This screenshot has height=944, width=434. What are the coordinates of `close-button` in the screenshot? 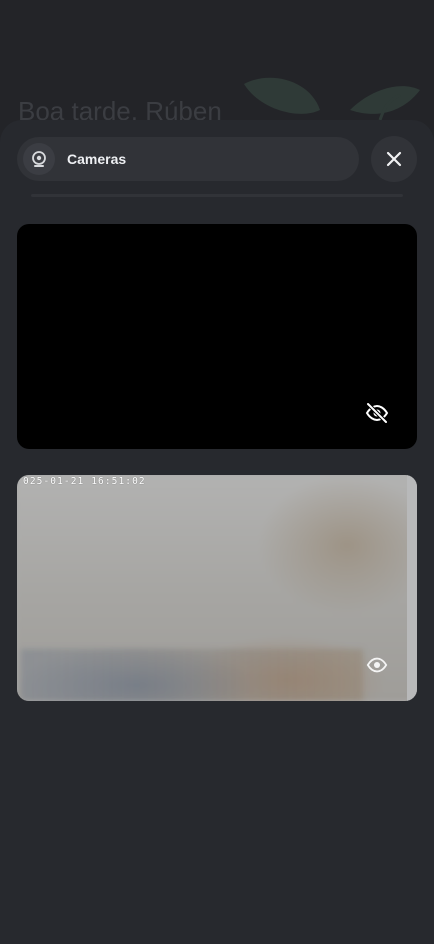 It's located at (394, 159).